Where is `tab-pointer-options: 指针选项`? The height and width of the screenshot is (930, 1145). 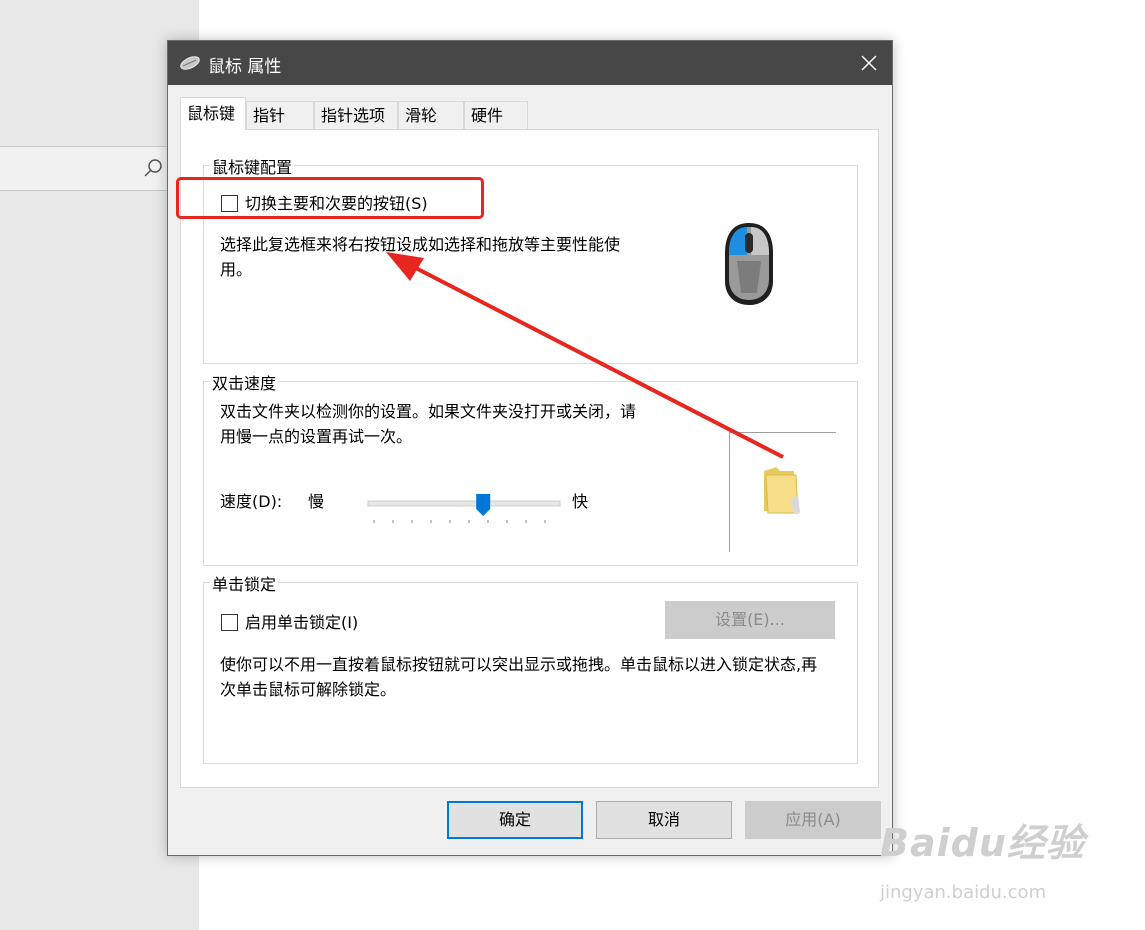 tab-pointer-options: 指针选项 is located at coordinates (356, 115).